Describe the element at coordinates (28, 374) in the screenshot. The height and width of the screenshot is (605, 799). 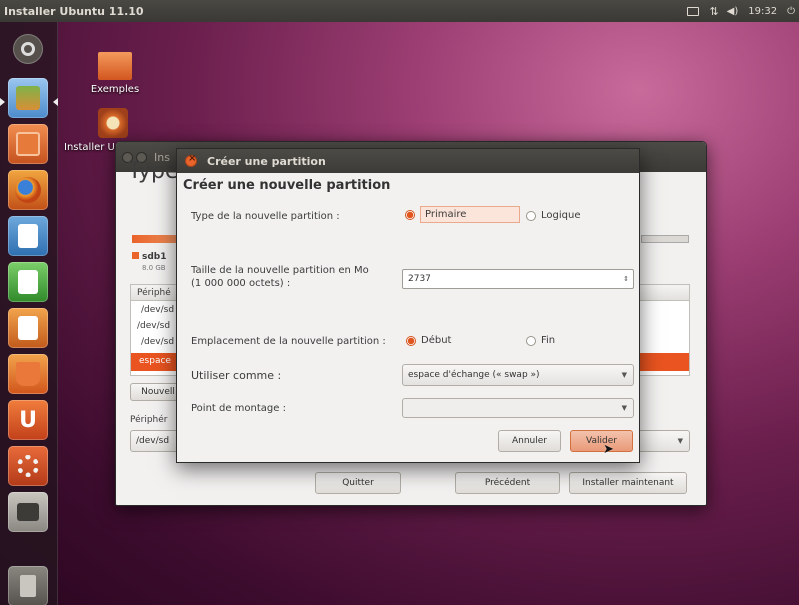
I see `software-center-icon` at that location.